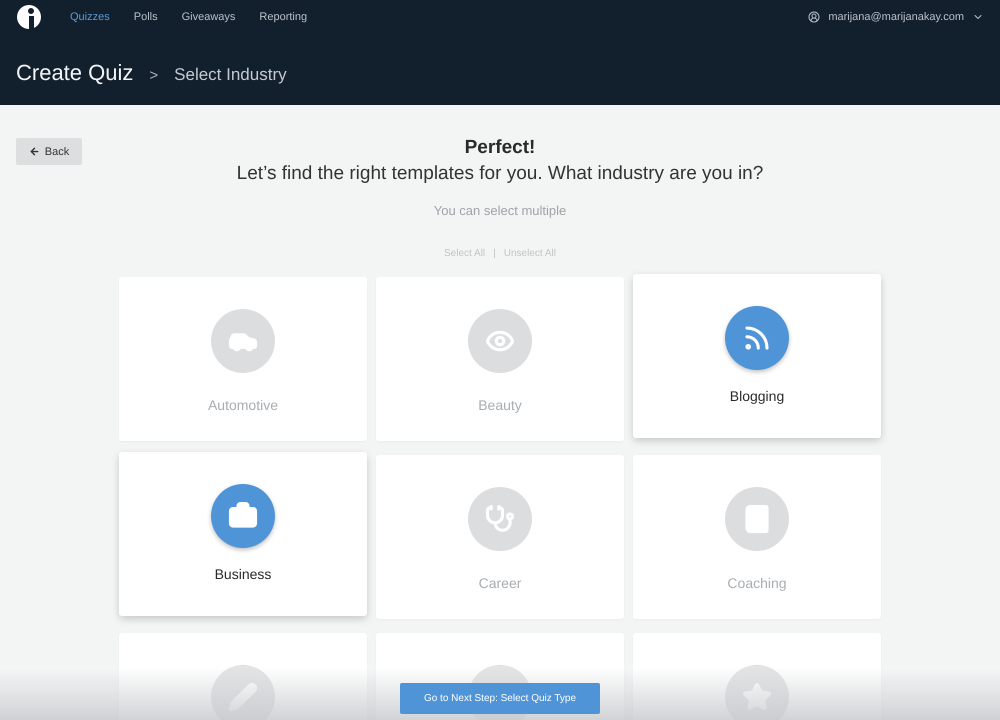 The image size is (1000, 720). I want to click on nav-link: Polls, so click(146, 17).